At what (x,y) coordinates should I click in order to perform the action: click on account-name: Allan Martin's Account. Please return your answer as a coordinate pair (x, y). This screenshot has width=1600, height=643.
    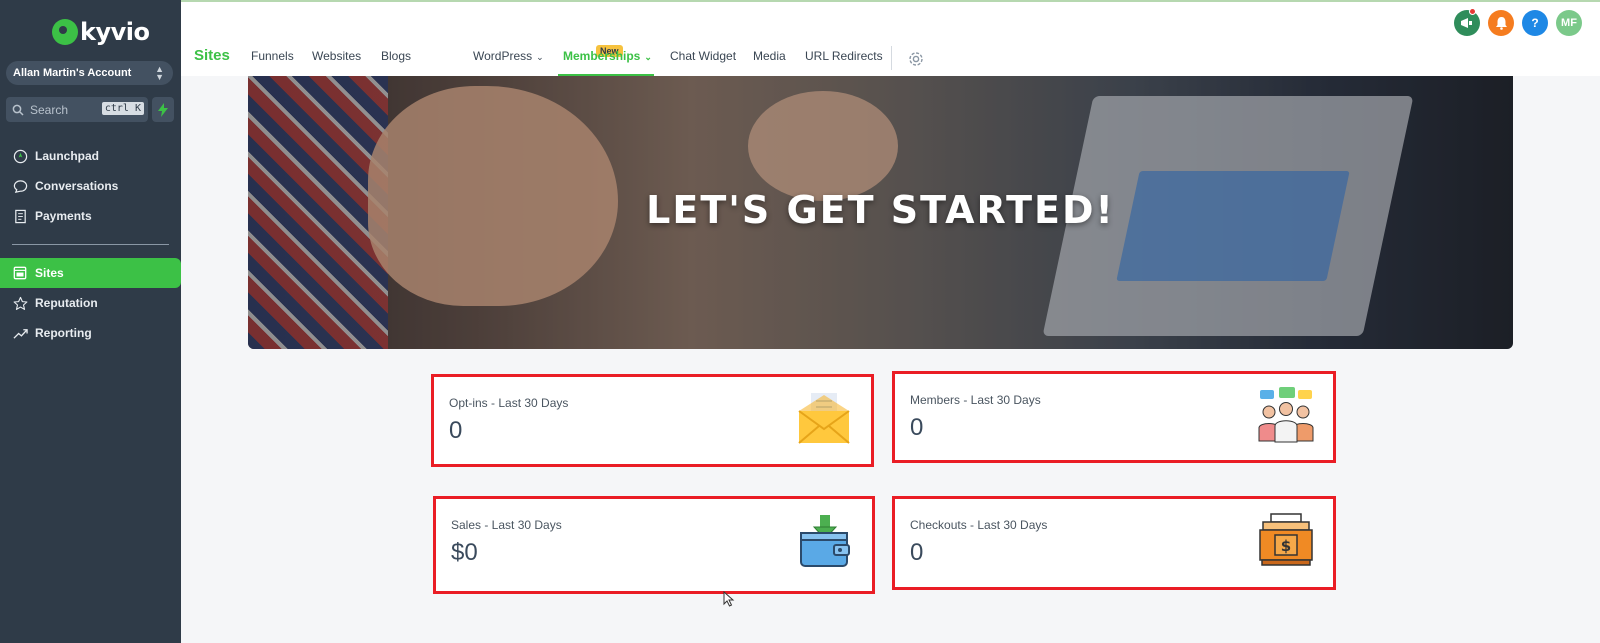
    Looking at the image, I should click on (72, 73).